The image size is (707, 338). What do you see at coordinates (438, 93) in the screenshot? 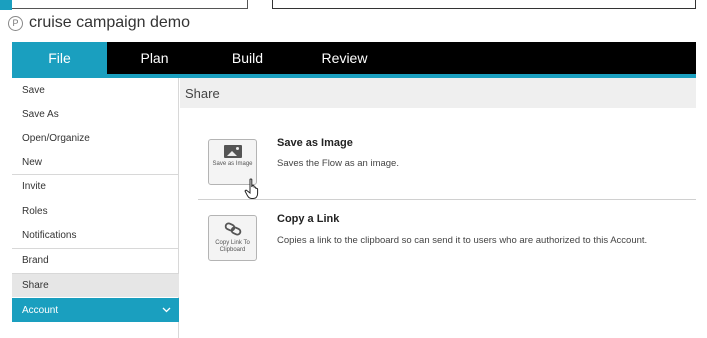
I see `section-header: Share` at bounding box center [438, 93].